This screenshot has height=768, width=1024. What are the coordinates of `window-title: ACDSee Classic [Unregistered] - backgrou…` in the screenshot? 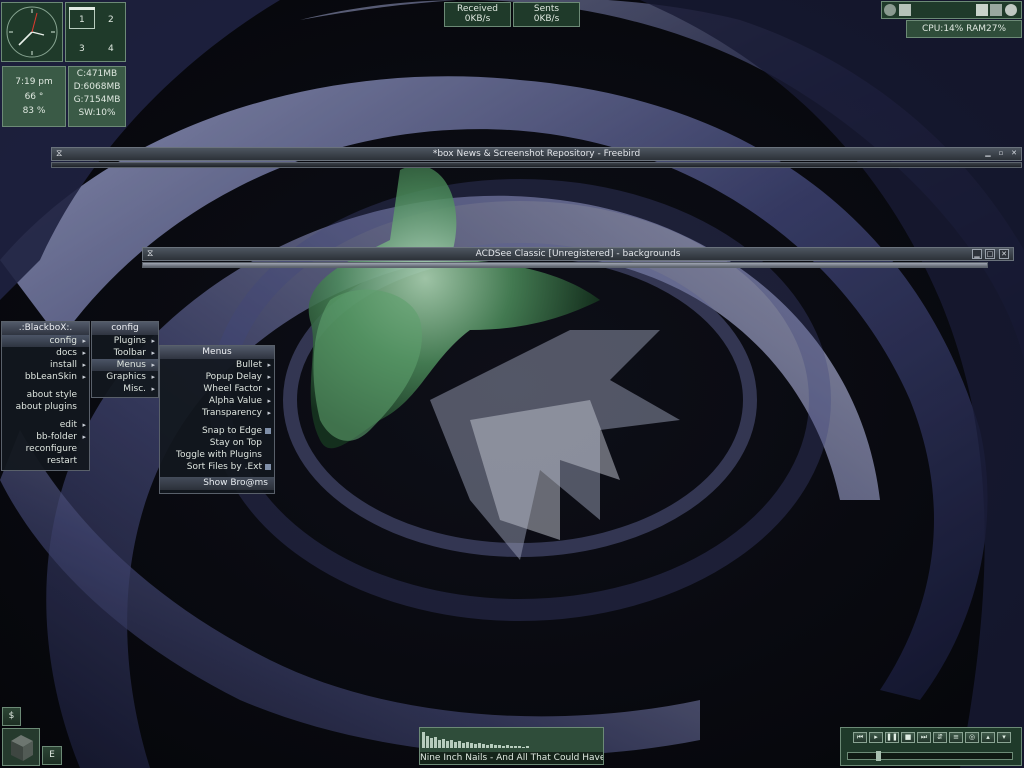 It's located at (578, 254).